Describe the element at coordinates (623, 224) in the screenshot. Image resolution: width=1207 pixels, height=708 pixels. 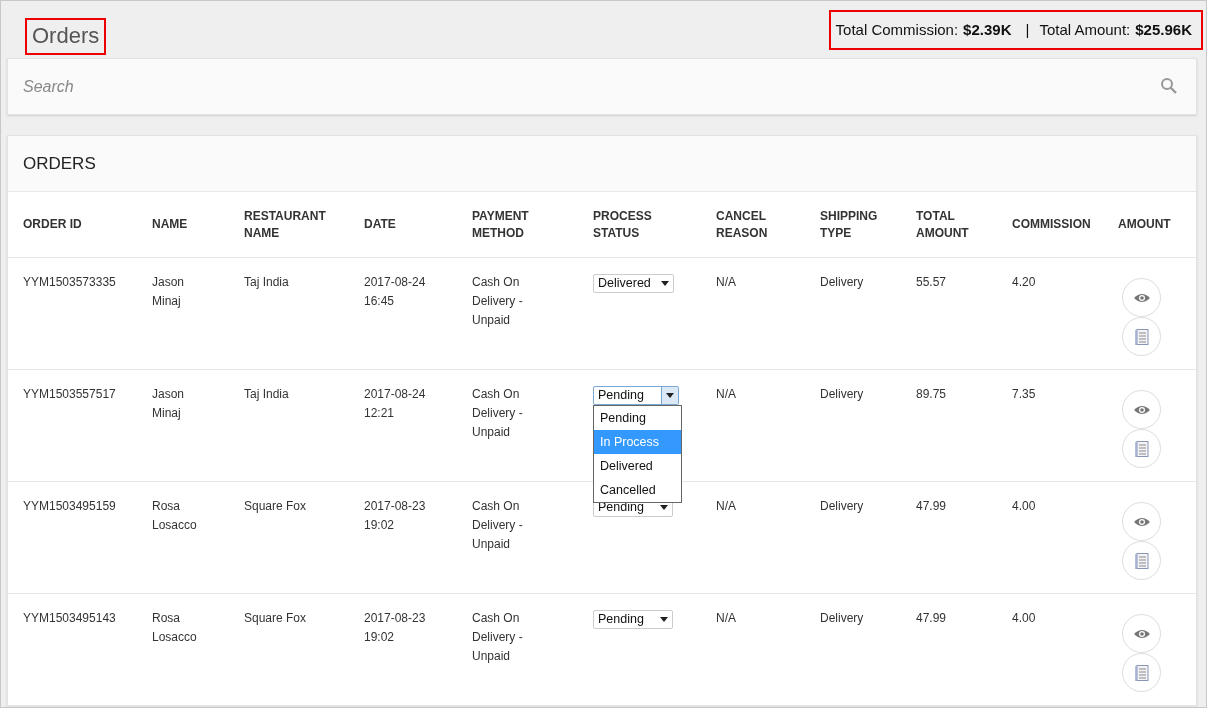
I see `column-header: PROCESS STATUS` at that location.